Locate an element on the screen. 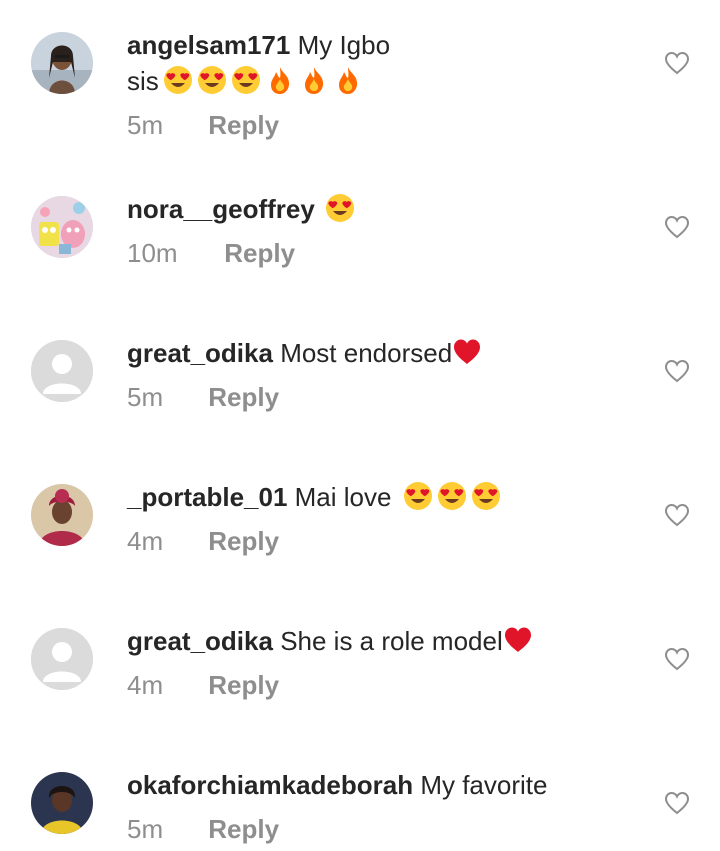  comment-text: great_odika Most endorsed is located at coordinates (377, 353).